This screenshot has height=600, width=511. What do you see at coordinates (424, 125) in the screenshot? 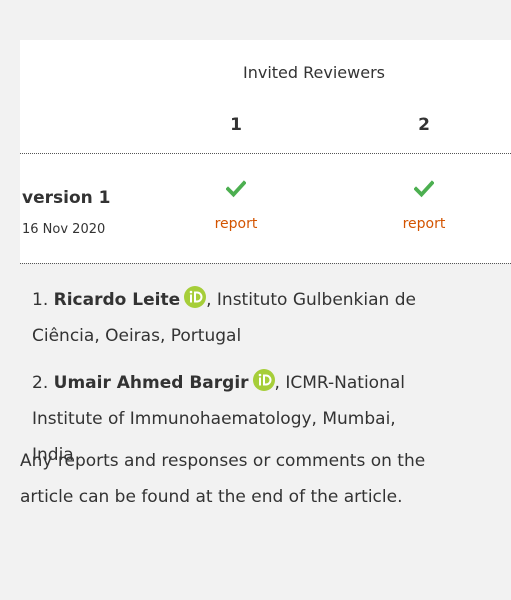
I see `reviewer-column-2: 2` at bounding box center [424, 125].